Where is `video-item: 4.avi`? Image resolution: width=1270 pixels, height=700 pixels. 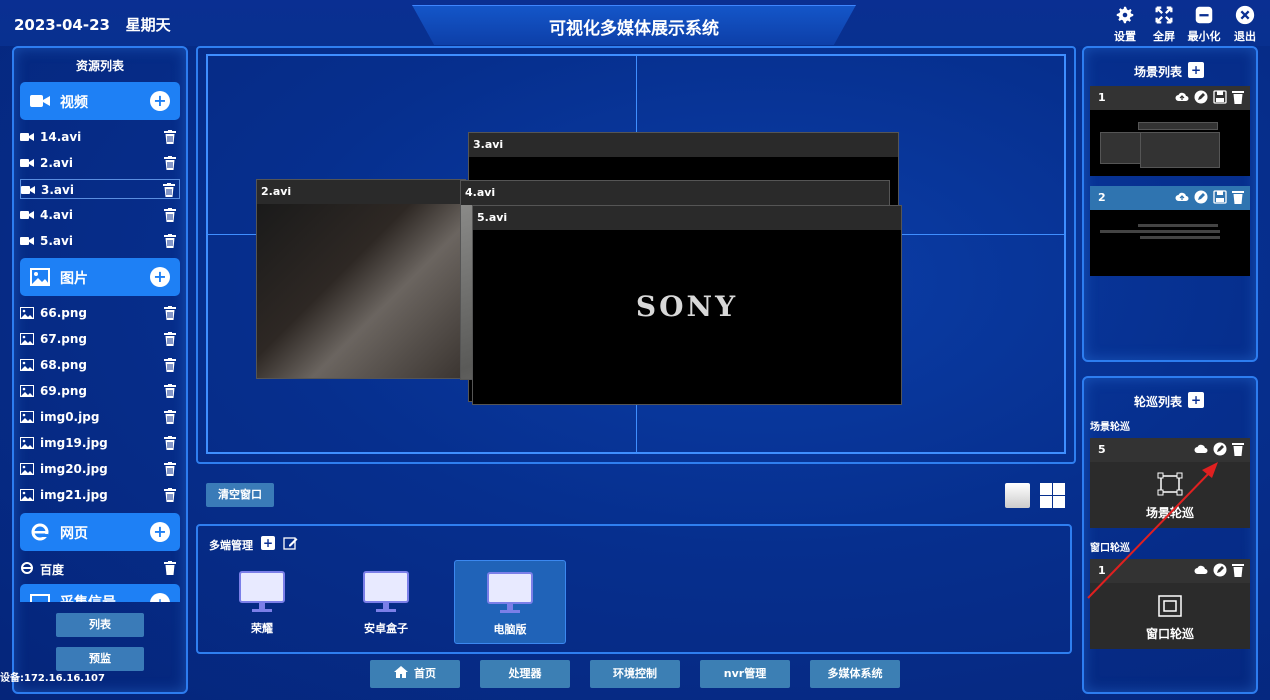
video-item: 4.avi is located at coordinates (100, 215).